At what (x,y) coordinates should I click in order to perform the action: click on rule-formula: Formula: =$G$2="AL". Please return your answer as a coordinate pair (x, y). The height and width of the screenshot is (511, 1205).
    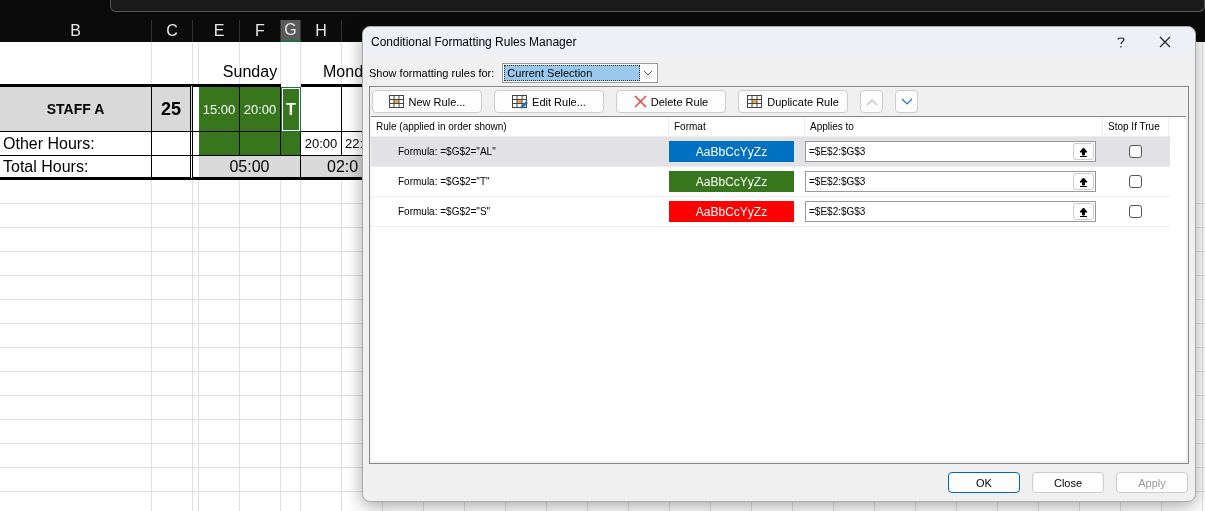
    Looking at the image, I should click on (447, 151).